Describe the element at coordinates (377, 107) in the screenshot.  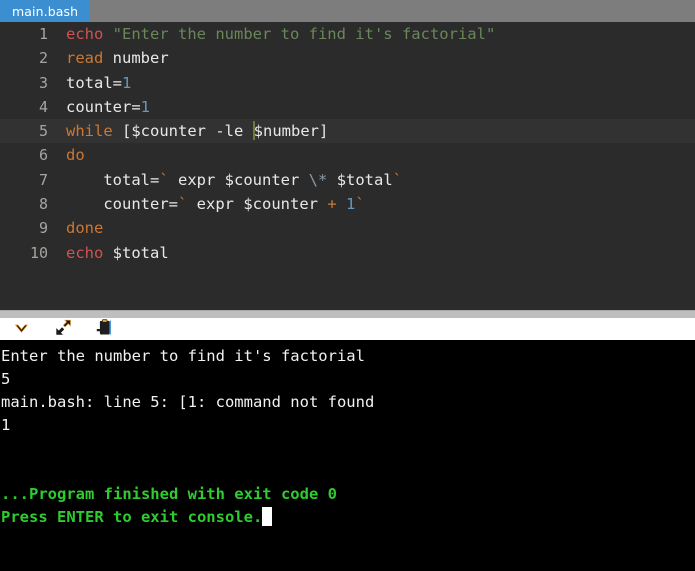
I see `code-line-text: counter=1` at that location.